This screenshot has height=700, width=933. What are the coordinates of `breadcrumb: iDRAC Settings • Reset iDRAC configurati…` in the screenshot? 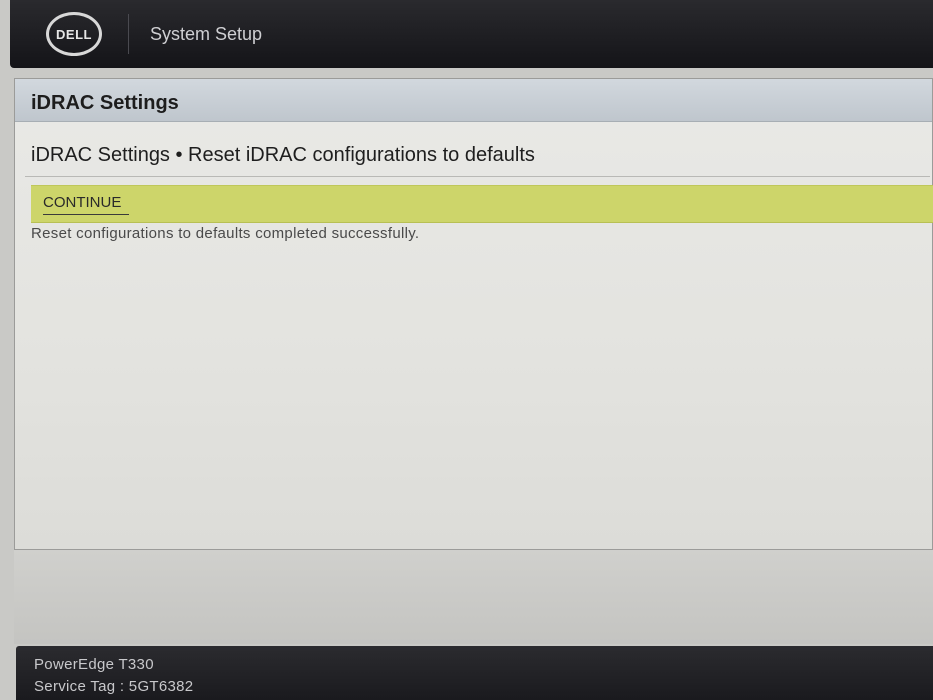 It's located at (283, 155).